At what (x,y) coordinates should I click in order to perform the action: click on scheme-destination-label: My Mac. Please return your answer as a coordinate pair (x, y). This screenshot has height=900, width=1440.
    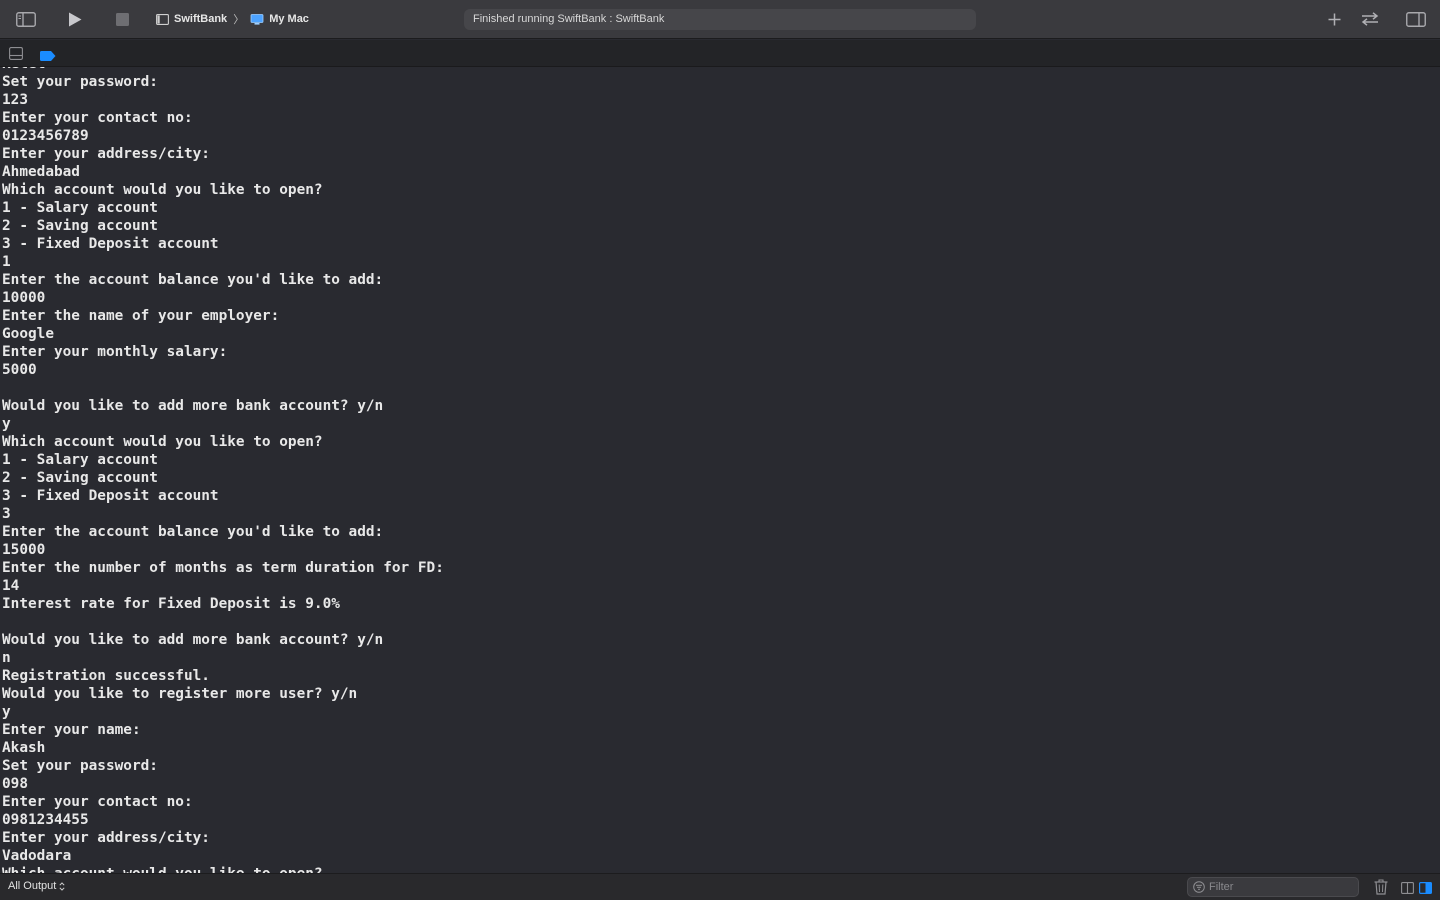
    Looking at the image, I should click on (289, 19).